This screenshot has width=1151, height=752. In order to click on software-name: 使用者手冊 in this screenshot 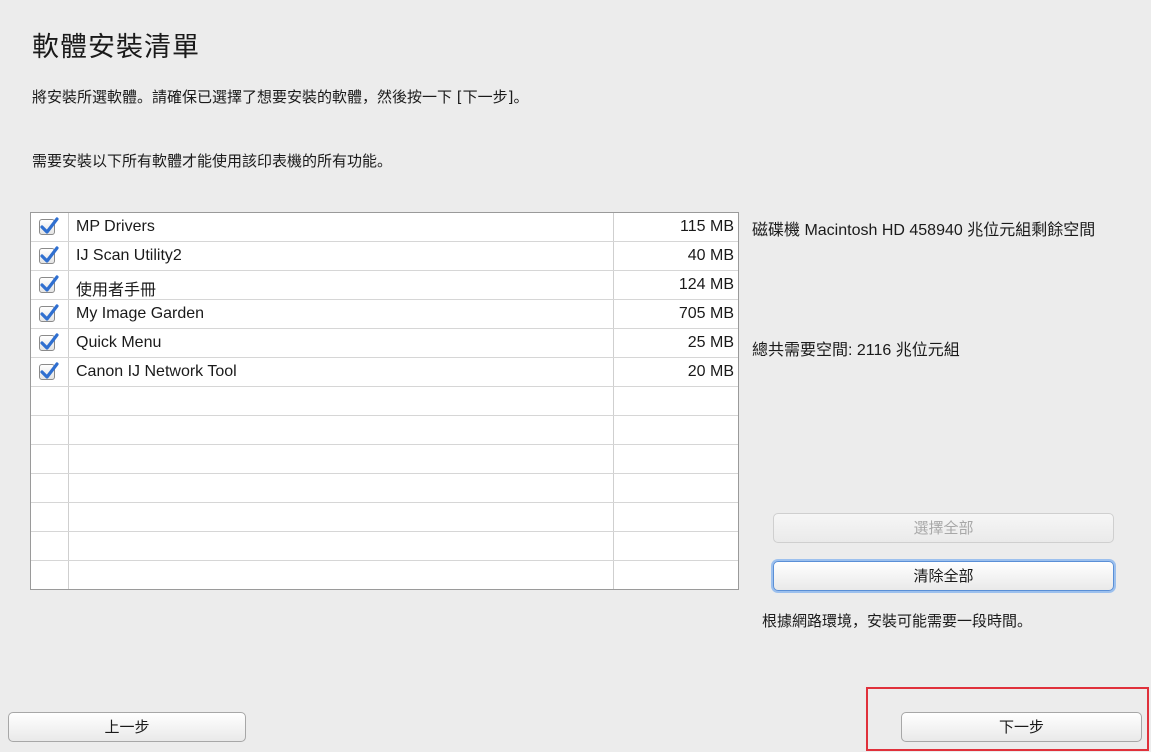, I will do `click(116, 290)`.